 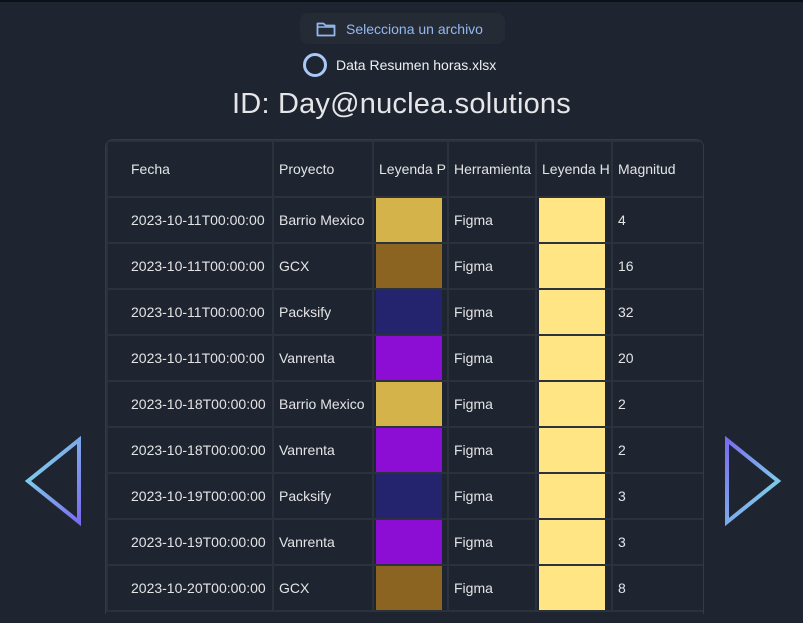 I want to click on top-divider, so click(x=401, y=1).